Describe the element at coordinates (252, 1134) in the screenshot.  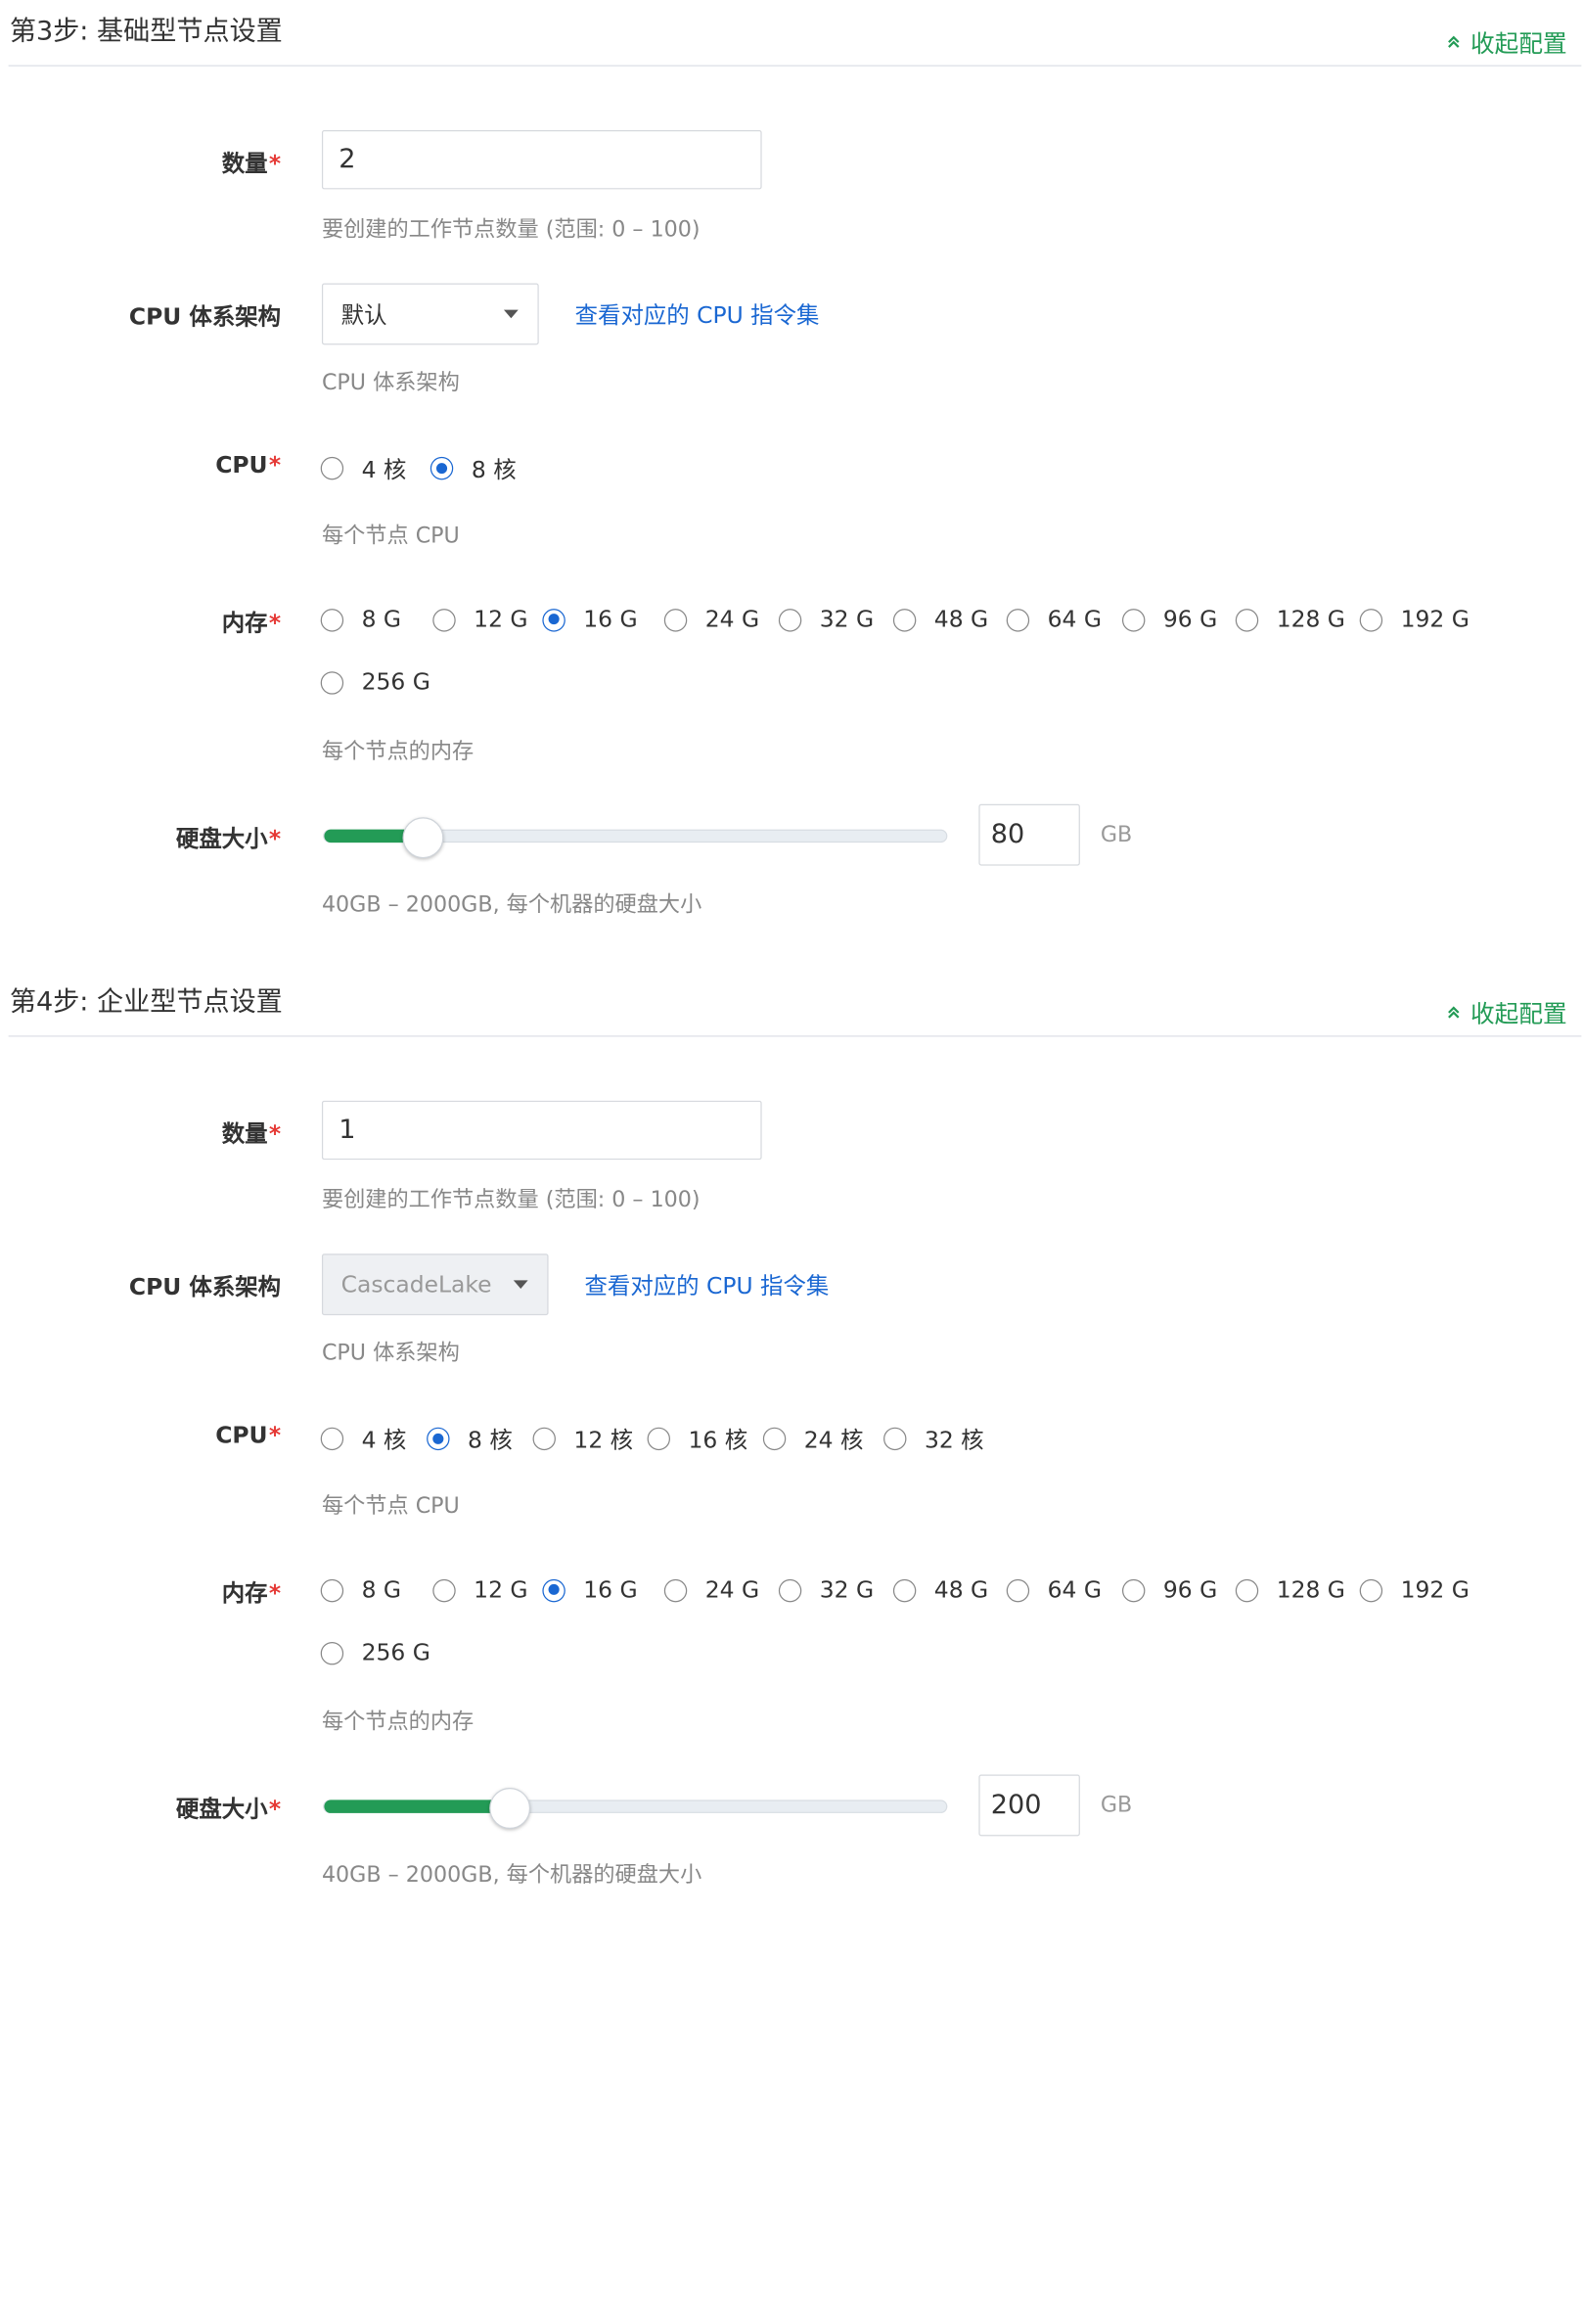
I see `step4-count-label: 数量*` at that location.